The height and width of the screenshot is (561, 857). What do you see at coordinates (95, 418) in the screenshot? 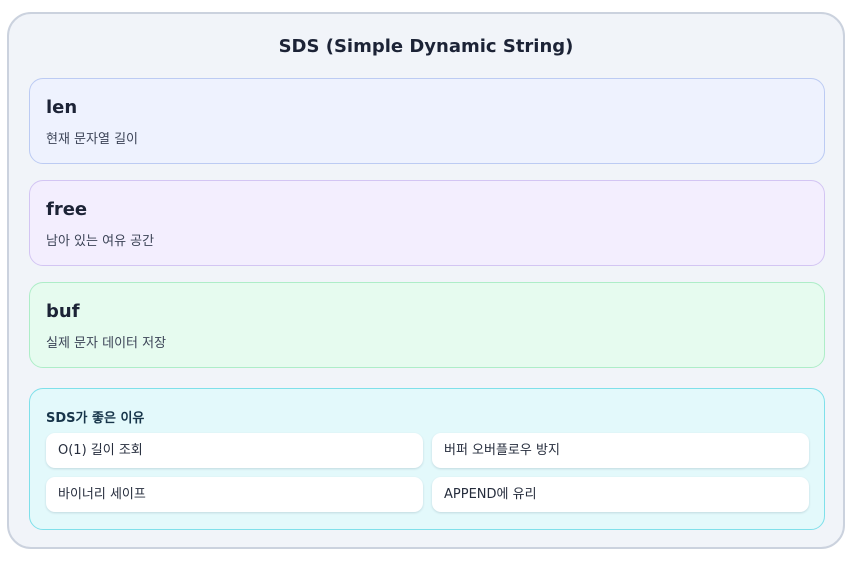
I see `benefits-title: SDS가 좋은 이유` at bounding box center [95, 418].